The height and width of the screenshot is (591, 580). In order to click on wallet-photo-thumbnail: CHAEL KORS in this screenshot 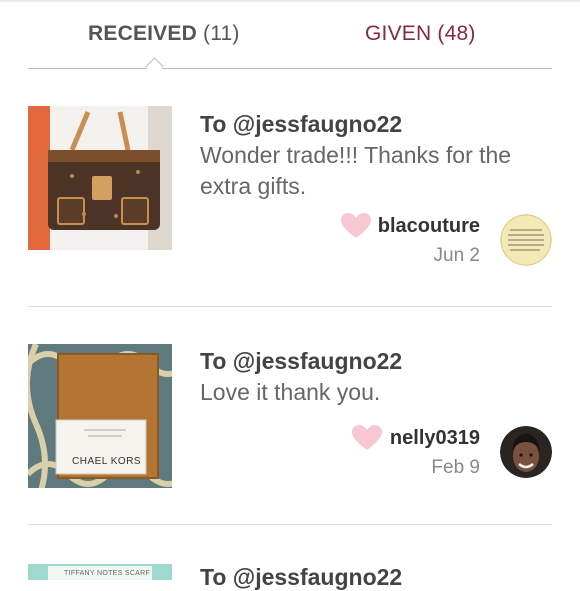, I will do `click(100, 416)`.